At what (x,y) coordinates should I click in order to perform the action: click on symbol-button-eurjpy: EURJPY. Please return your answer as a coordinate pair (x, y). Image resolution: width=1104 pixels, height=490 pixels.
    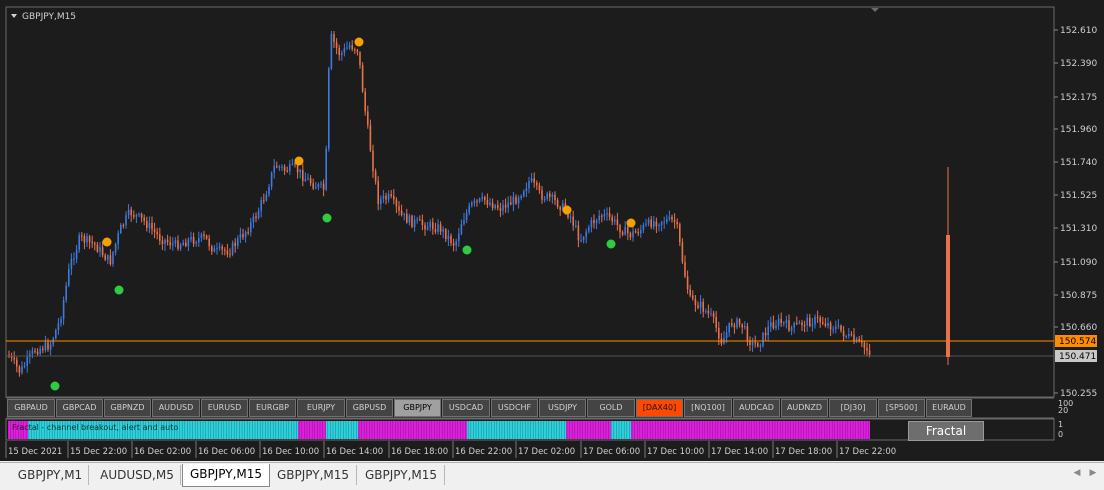
    Looking at the image, I should click on (321, 408).